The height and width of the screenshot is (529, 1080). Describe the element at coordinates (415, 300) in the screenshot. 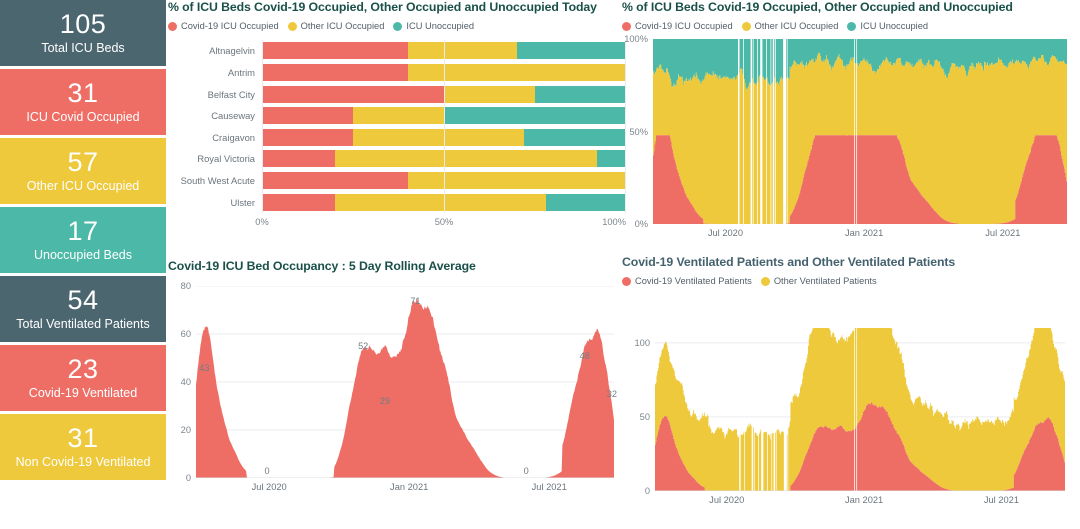

I see `data-label: 71` at that location.